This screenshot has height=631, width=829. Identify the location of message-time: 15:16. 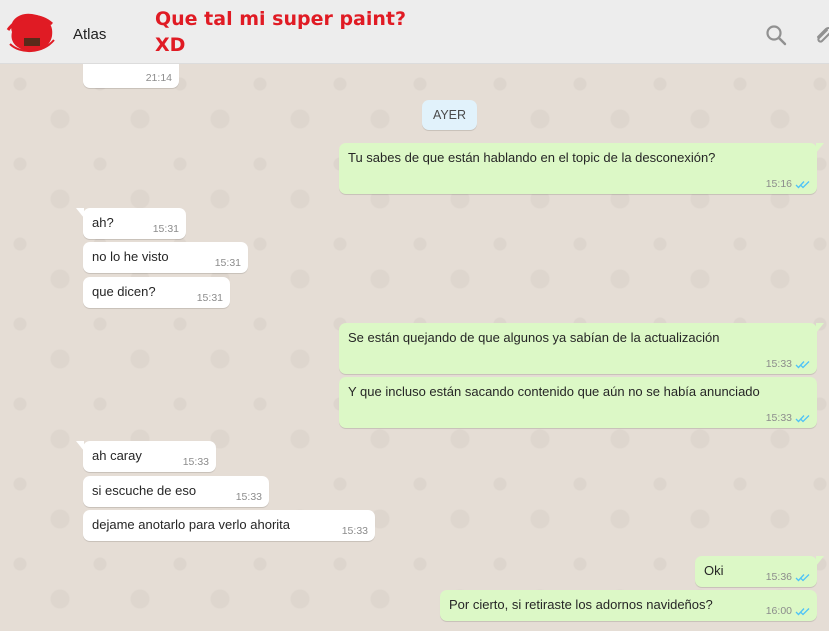
(778, 184).